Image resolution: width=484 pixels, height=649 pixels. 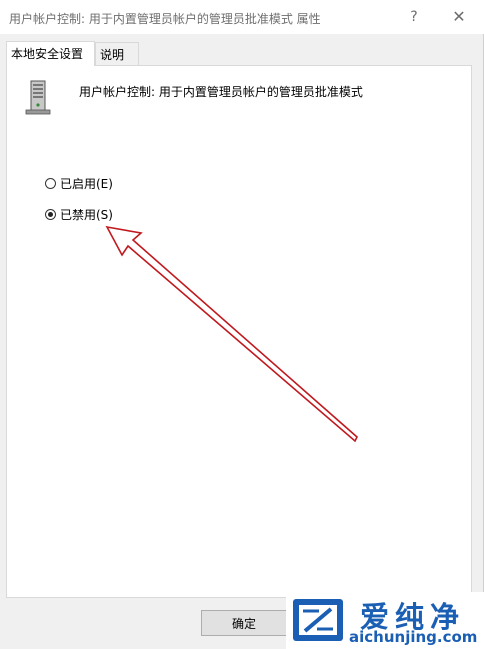 What do you see at coordinates (459, 17) in the screenshot?
I see `close-button: ✕` at bounding box center [459, 17].